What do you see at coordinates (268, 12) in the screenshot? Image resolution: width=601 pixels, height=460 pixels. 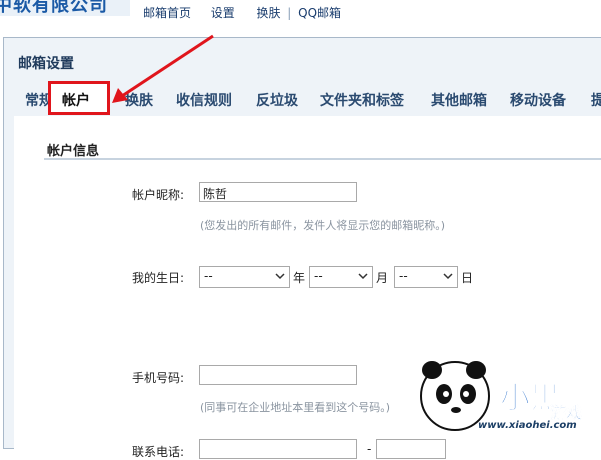 I see `nav-skin: 换肤` at bounding box center [268, 12].